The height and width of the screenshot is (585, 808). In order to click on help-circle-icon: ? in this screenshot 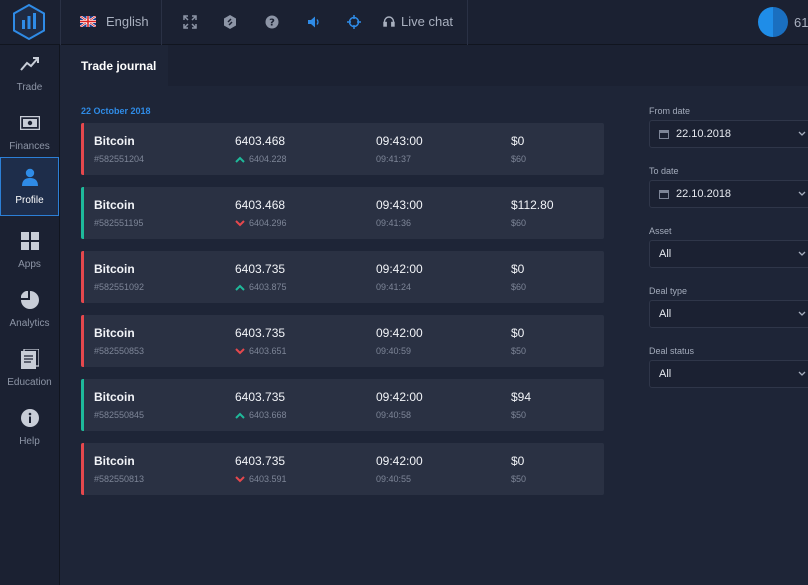, I will do `click(272, 22)`.